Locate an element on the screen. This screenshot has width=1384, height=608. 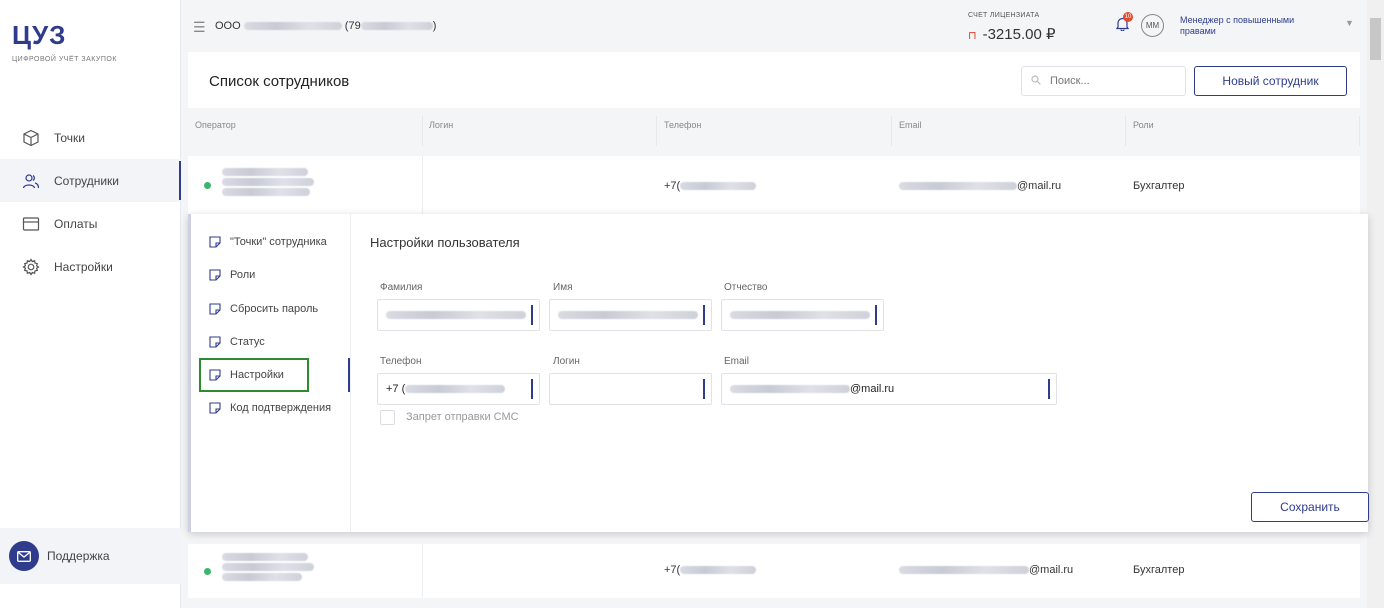
patronymic-label: Отчество is located at coordinates (746, 287).